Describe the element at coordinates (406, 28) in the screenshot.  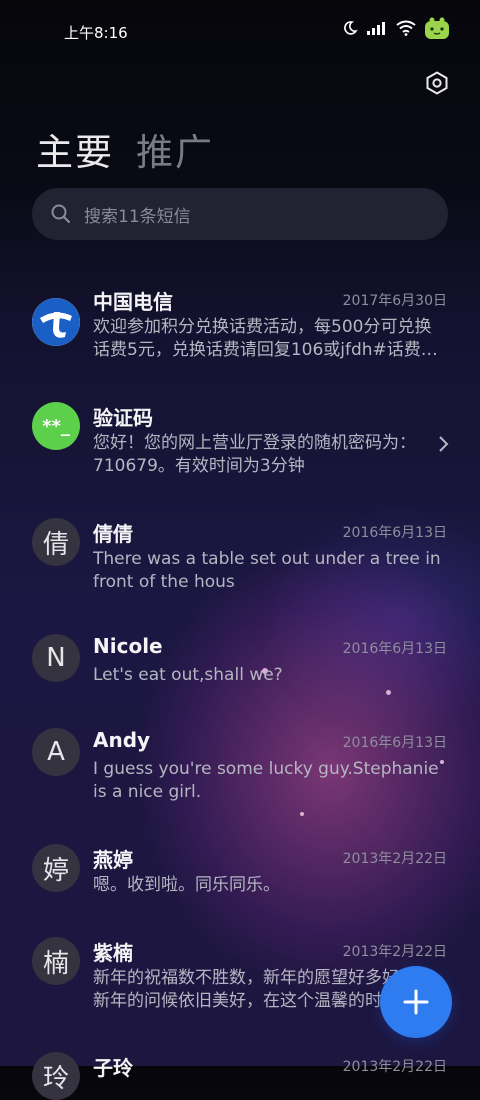
I see `wifi-icon` at that location.